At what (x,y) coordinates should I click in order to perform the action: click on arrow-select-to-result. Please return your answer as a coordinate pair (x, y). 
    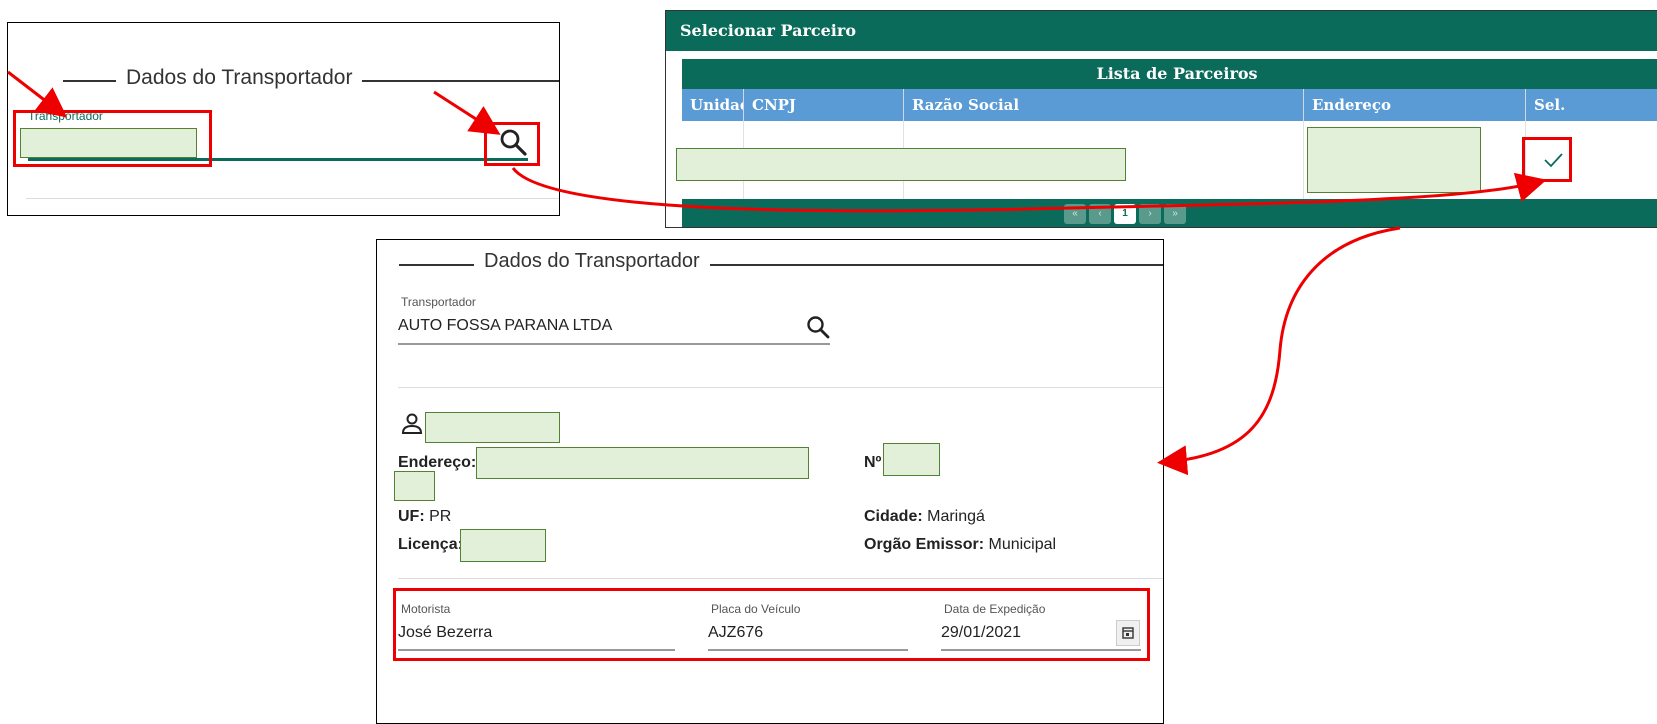
    Looking at the image, I should click on (1279, 351).